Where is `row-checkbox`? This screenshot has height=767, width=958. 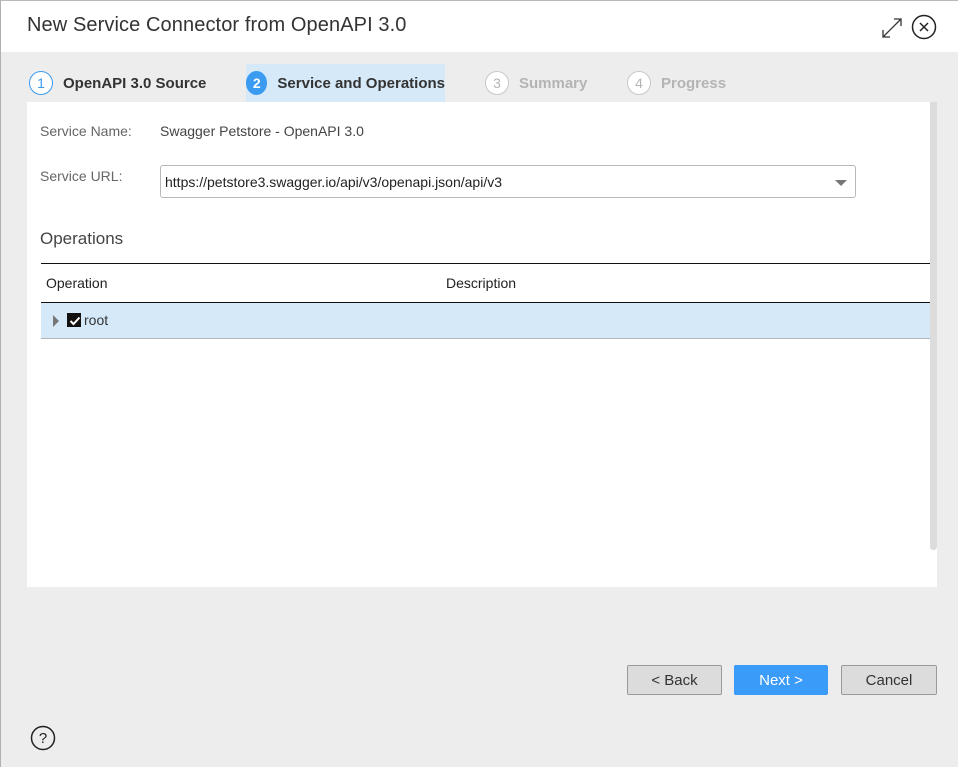
row-checkbox is located at coordinates (74, 320).